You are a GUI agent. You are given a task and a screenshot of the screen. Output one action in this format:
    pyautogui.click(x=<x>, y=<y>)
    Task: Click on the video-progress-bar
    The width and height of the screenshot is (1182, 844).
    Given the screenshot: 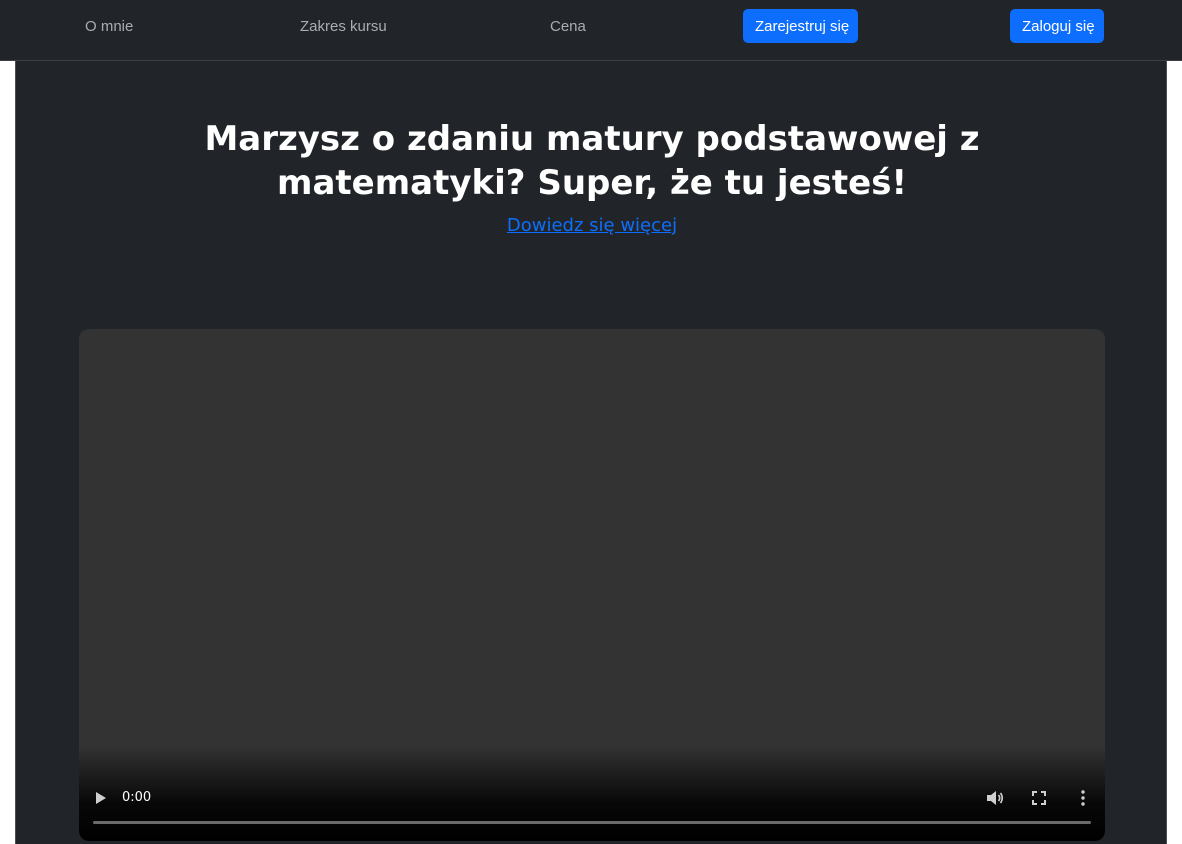 What is the action you would take?
    pyautogui.click(x=592, y=822)
    